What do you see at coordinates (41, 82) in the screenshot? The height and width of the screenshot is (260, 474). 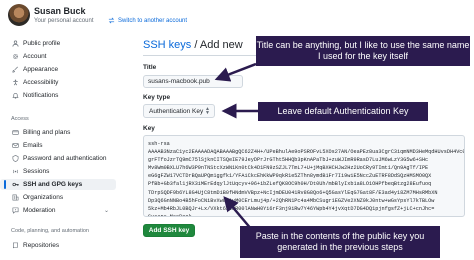 I see `sidebar-item-label: Accessibility` at bounding box center [41, 82].